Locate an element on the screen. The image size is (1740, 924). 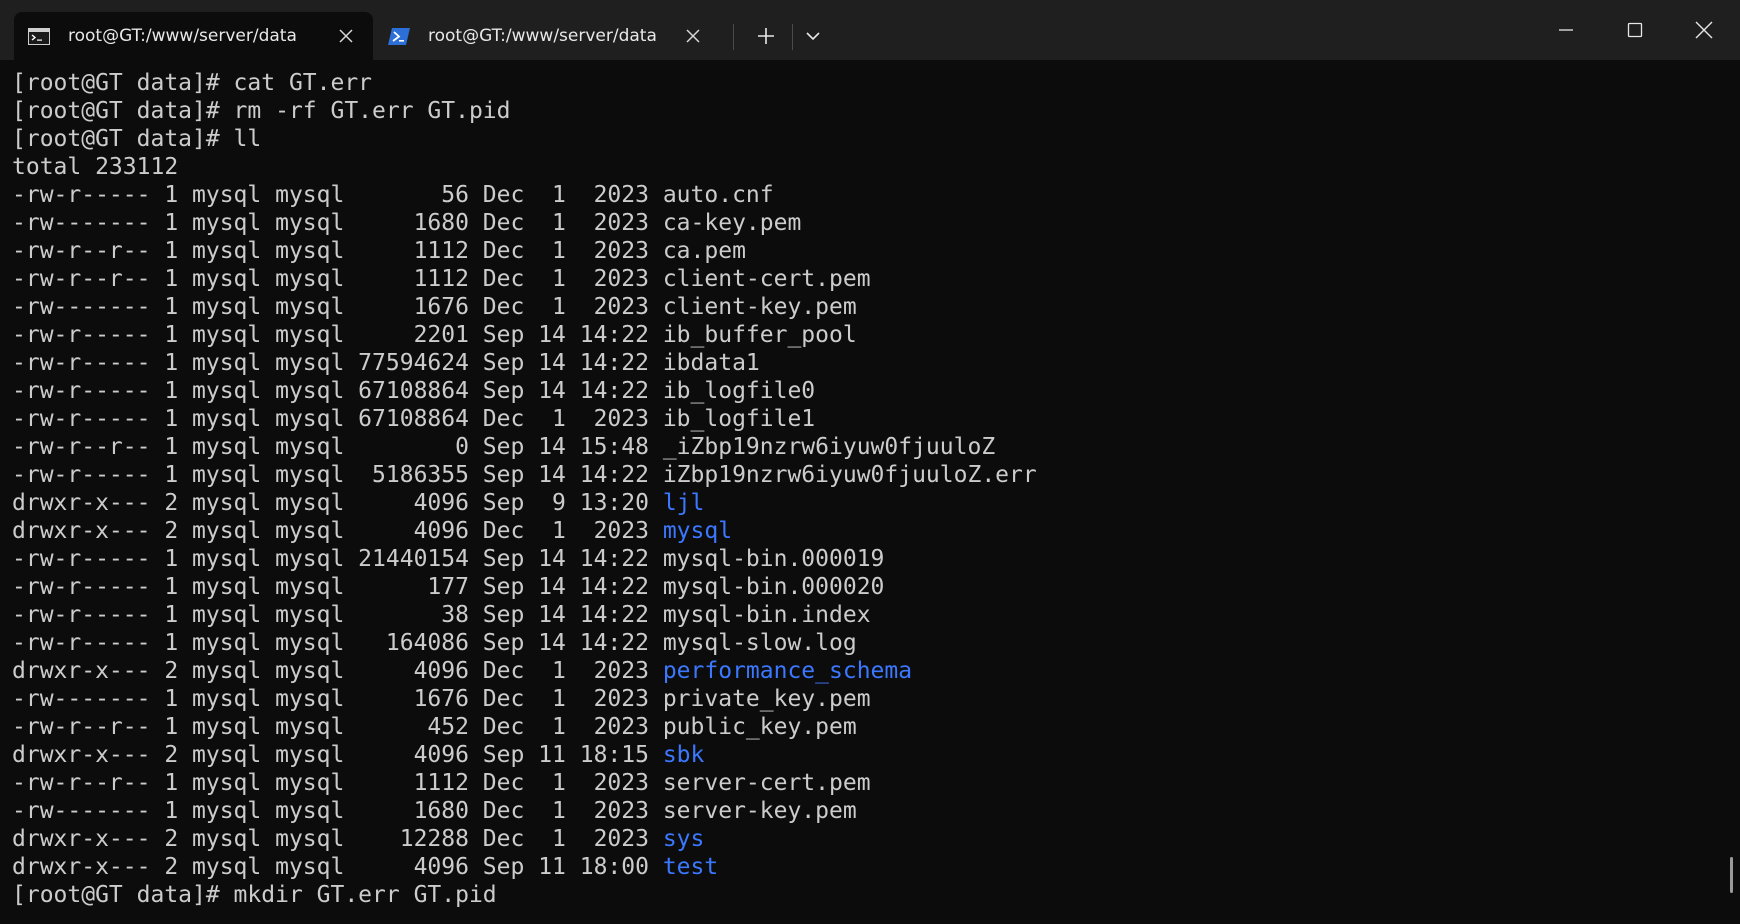
directory-name: mysql is located at coordinates (697, 531).